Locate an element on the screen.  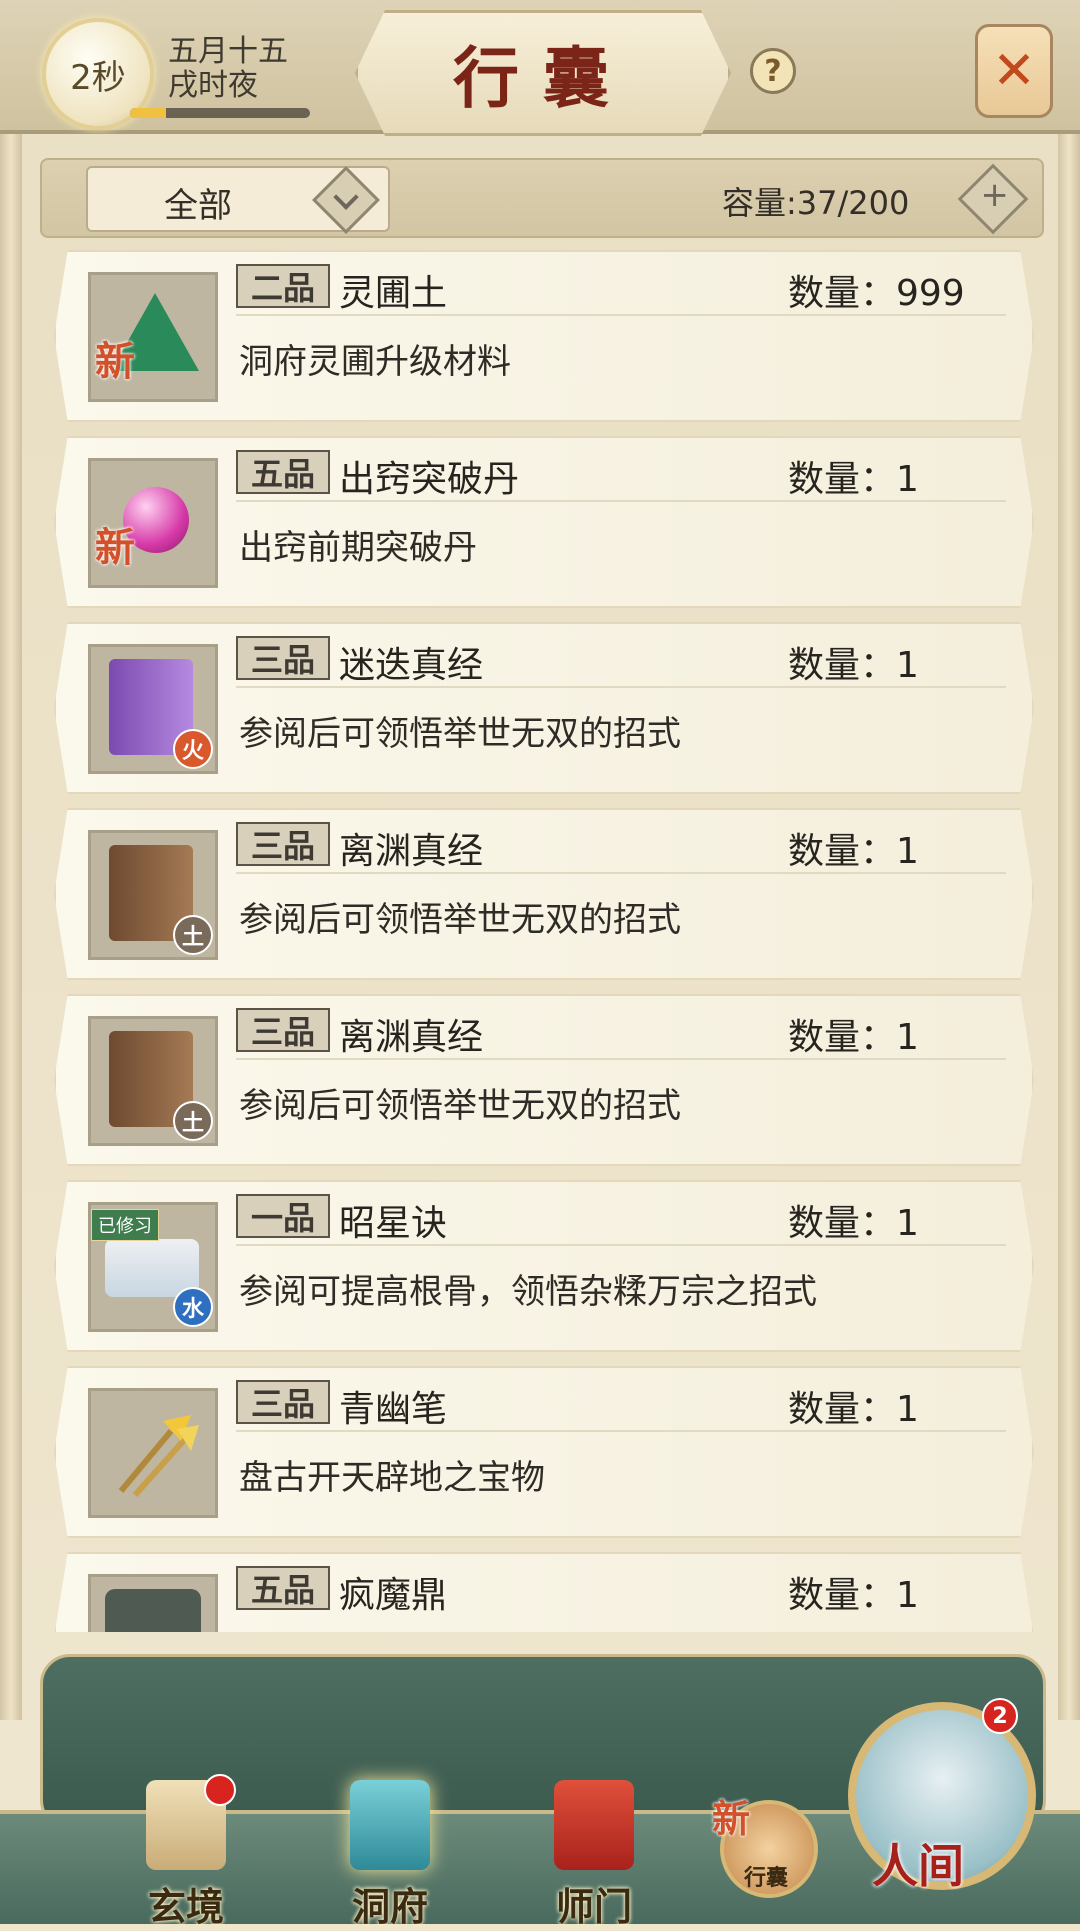
item-icon-cauldron is located at coordinates (153, 1603).